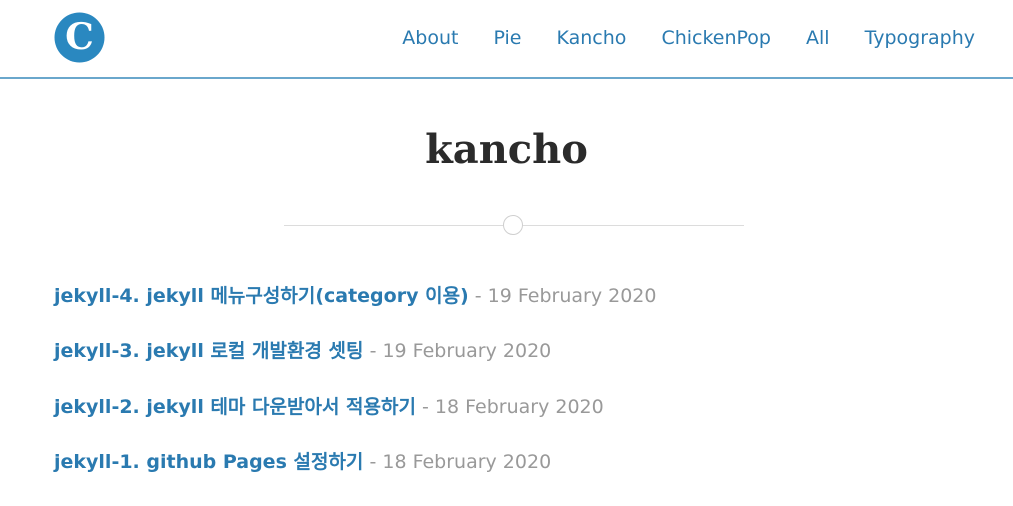  I want to click on post-link: jekyll-1. github Pages 설정하기, so click(208, 462).